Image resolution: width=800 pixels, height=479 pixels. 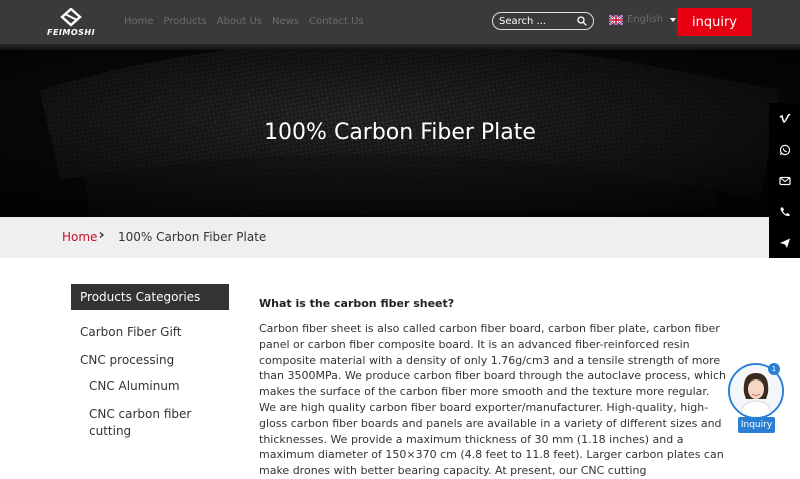 What do you see at coordinates (336, 21) in the screenshot?
I see `nav-item-contact-us: Contact Us` at bounding box center [336, 21].